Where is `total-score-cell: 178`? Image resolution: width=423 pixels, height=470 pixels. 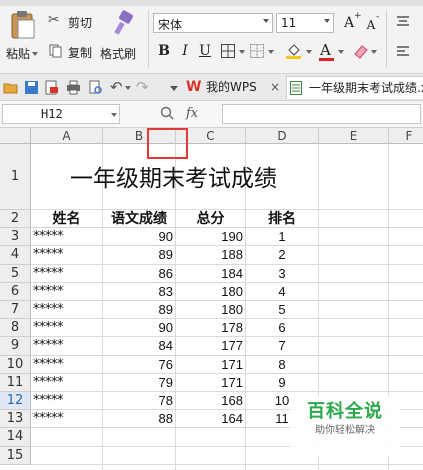
total-score-cell: 178 is located at coordinates (210, 328).